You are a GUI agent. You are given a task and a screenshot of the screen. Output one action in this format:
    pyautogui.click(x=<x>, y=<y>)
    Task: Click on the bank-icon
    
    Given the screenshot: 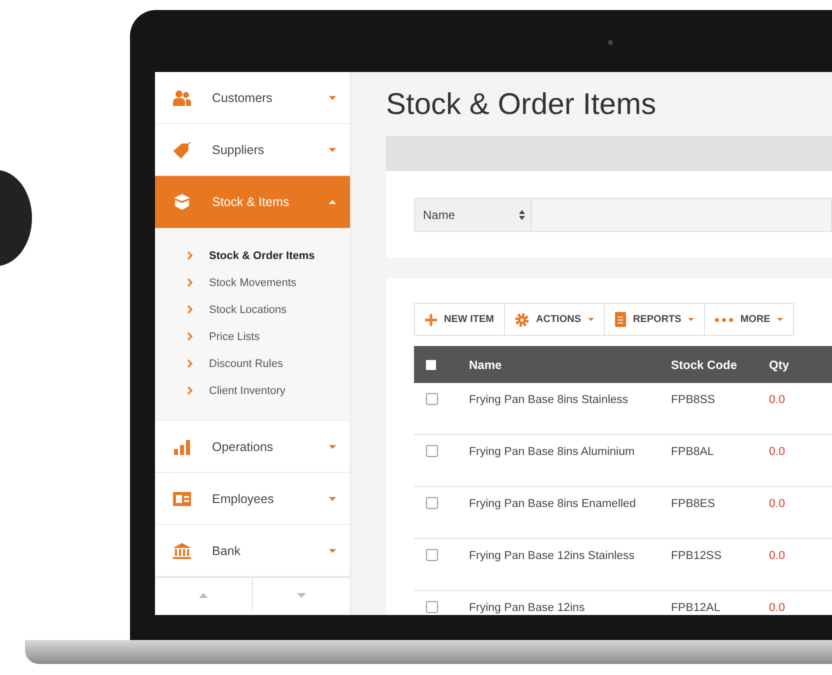 What is the action you would take?
    pyautogui.click(x=182, y=550)
    